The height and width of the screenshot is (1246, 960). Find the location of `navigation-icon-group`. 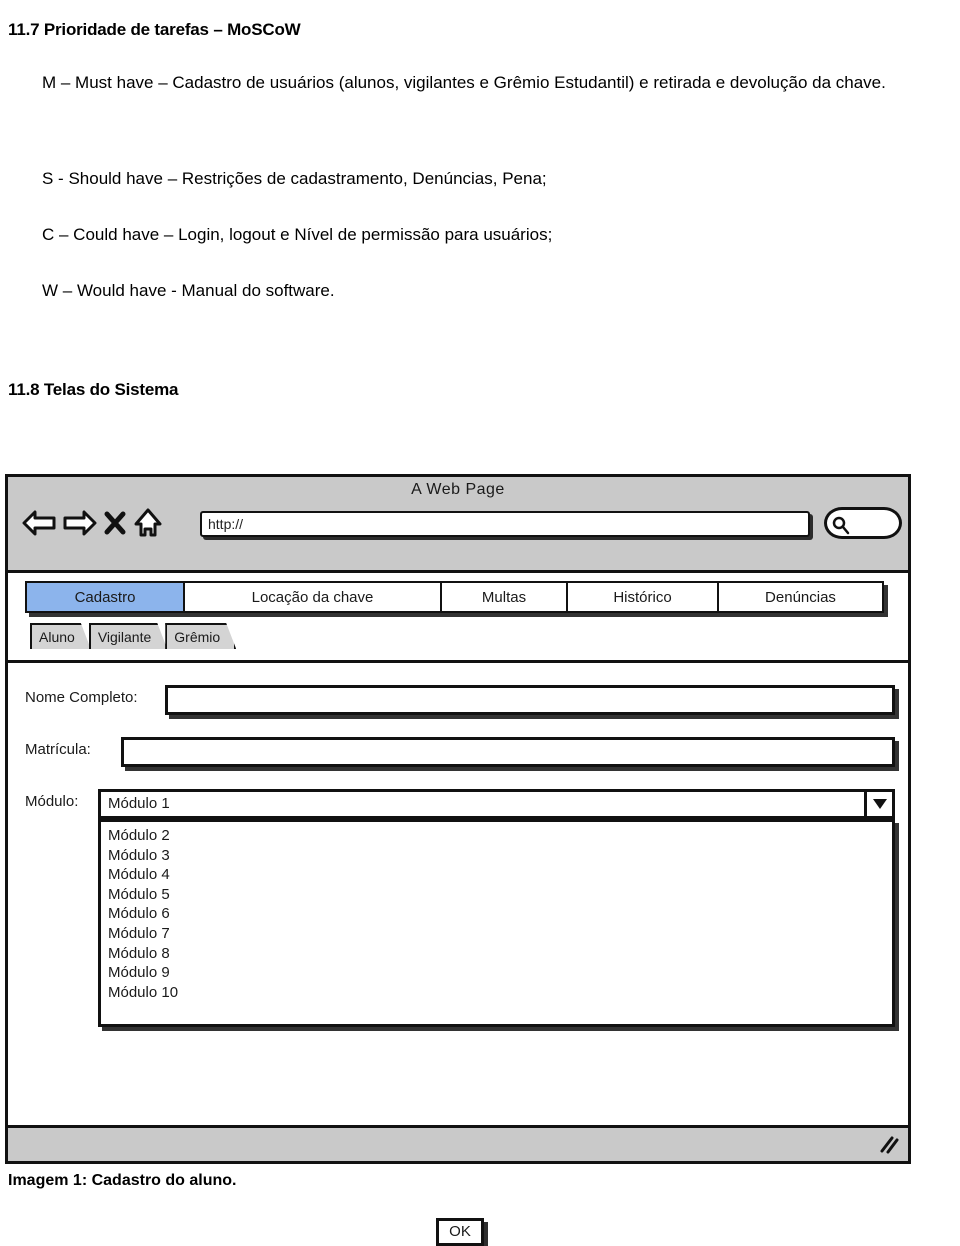

navigation-icon-group is located at coordinates (92, 523).